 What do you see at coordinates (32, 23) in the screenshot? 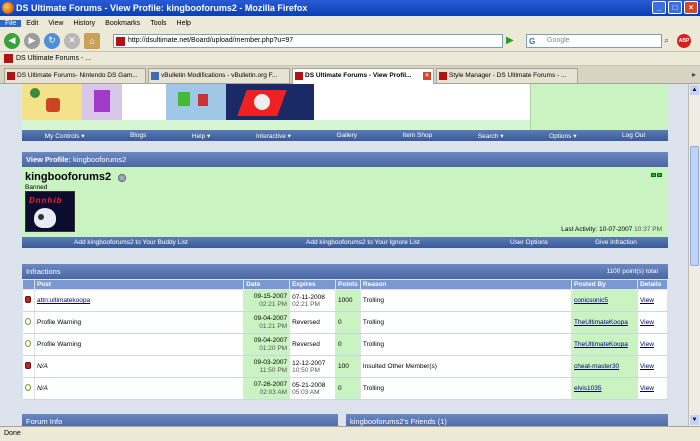
I see `menu-edit: Edit` at bounding box center [32, 23].